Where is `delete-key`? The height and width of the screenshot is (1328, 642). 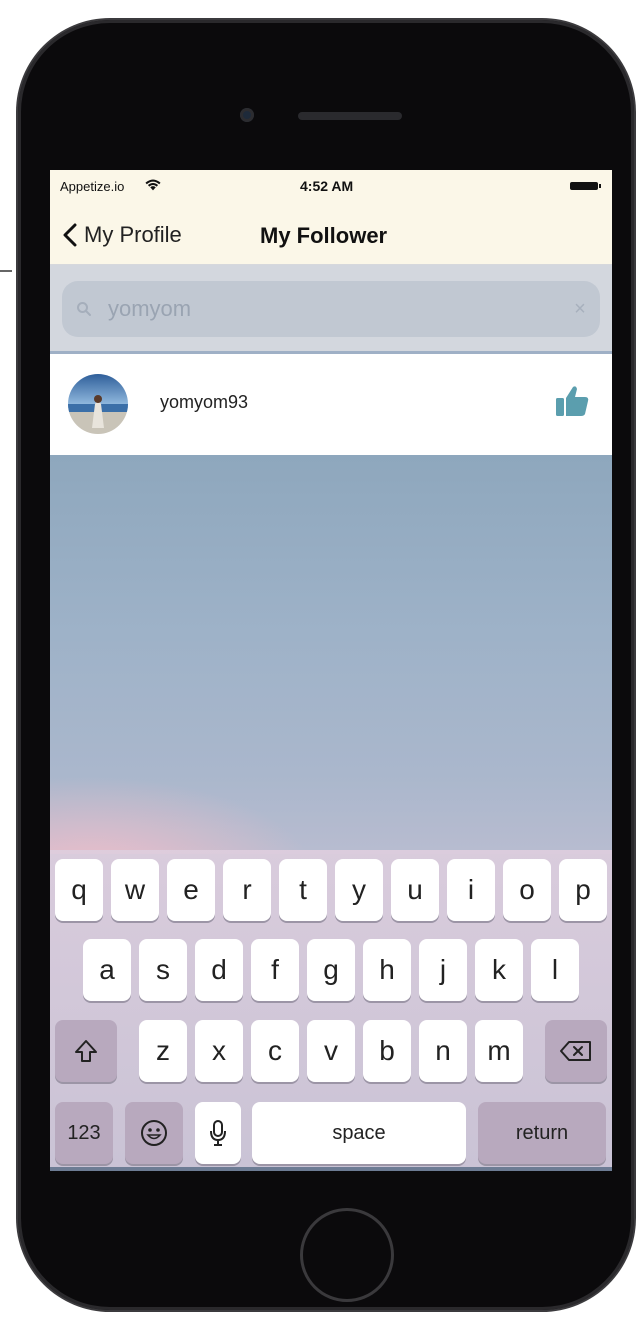
delete-key is located at coordinates (576, 1051).